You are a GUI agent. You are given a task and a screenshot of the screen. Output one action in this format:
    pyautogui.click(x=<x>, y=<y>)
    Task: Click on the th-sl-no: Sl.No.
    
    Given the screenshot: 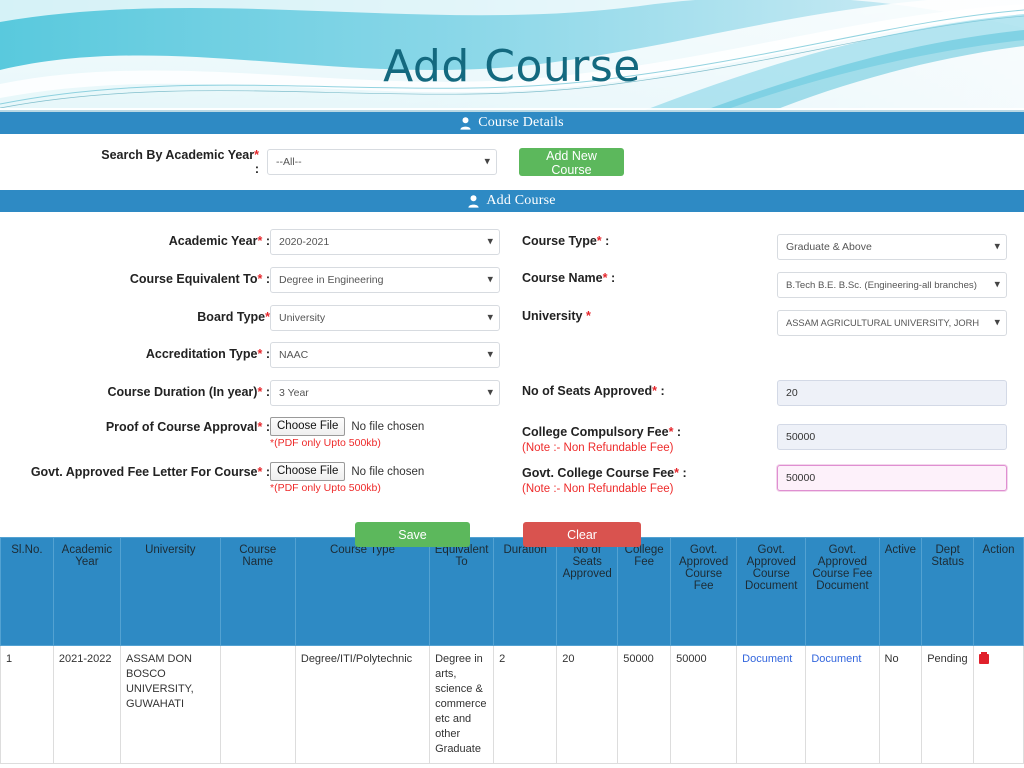 What is the action you would take?
    pyautogui.click(x=27, y=591)
    